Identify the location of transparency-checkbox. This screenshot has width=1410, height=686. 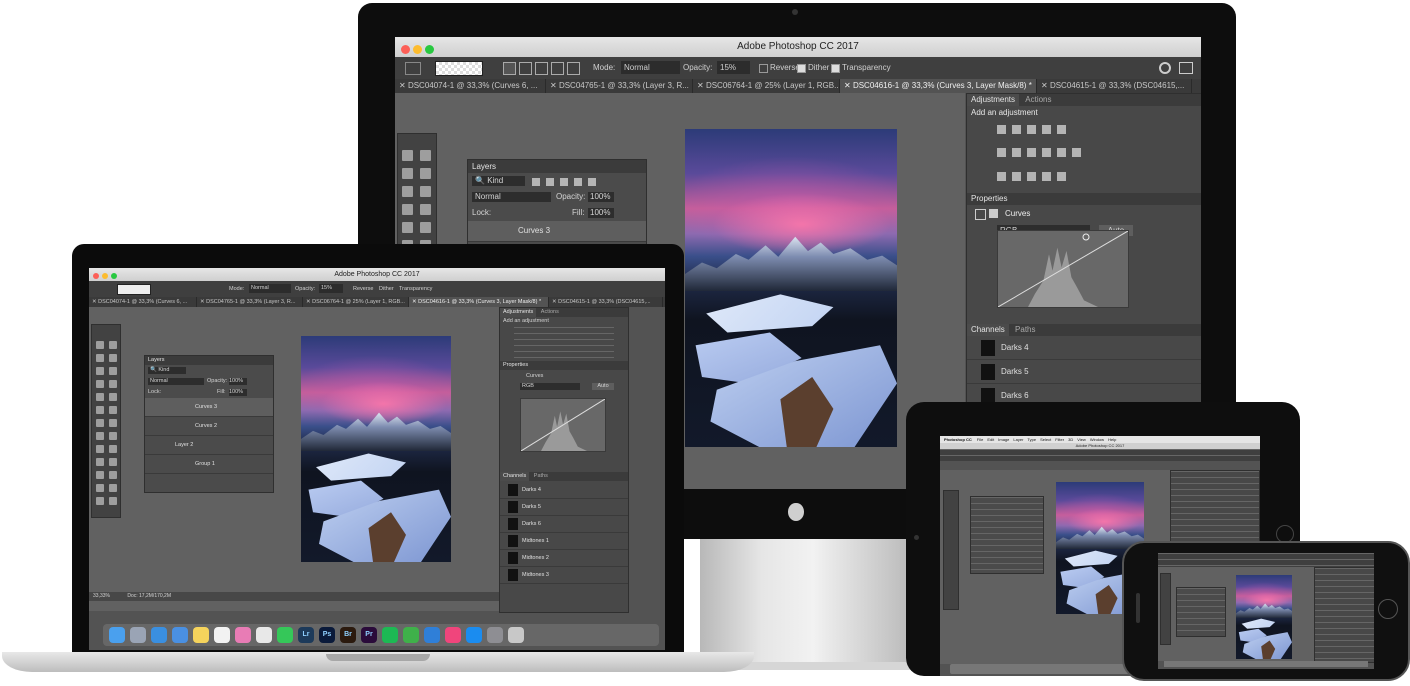
(835, 68).